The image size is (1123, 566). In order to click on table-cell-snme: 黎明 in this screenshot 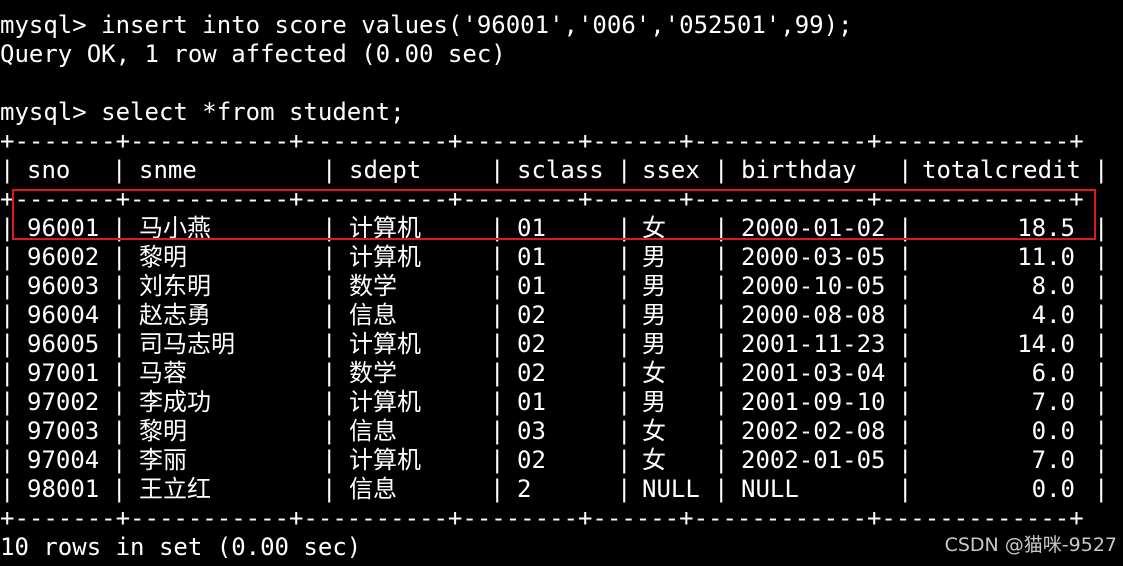, I will do `click(163, 431)`.